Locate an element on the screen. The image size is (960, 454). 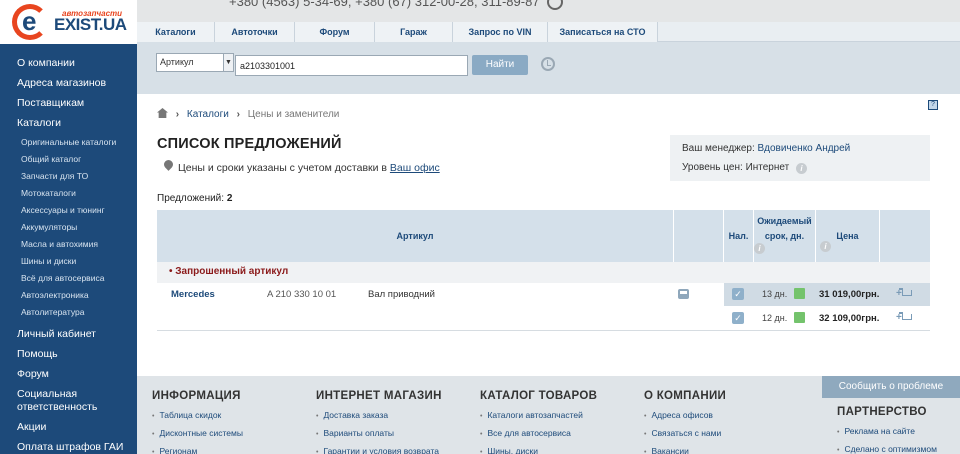
search-button: Найти is located at coordinates (500, 65).